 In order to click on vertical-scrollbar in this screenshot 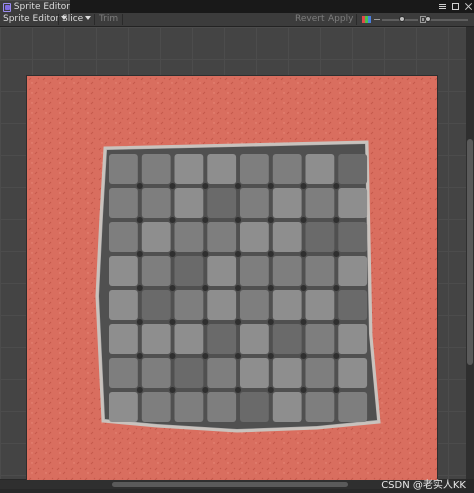, I will do `click(470, 253)`.